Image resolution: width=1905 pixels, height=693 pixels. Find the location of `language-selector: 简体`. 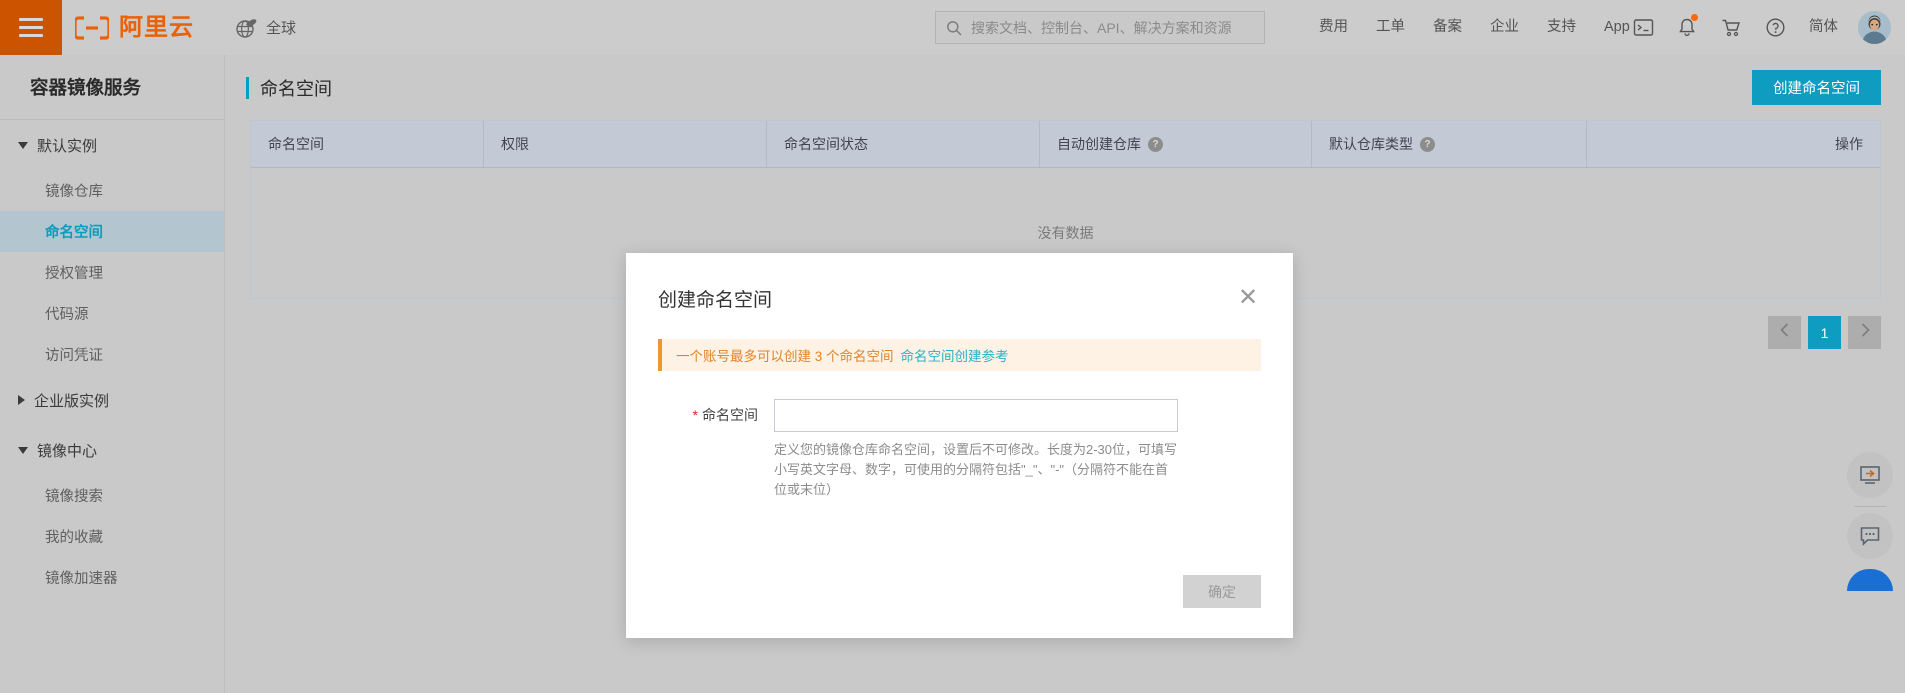

language-selector: 简体 is located at coordinates (1823, 27).